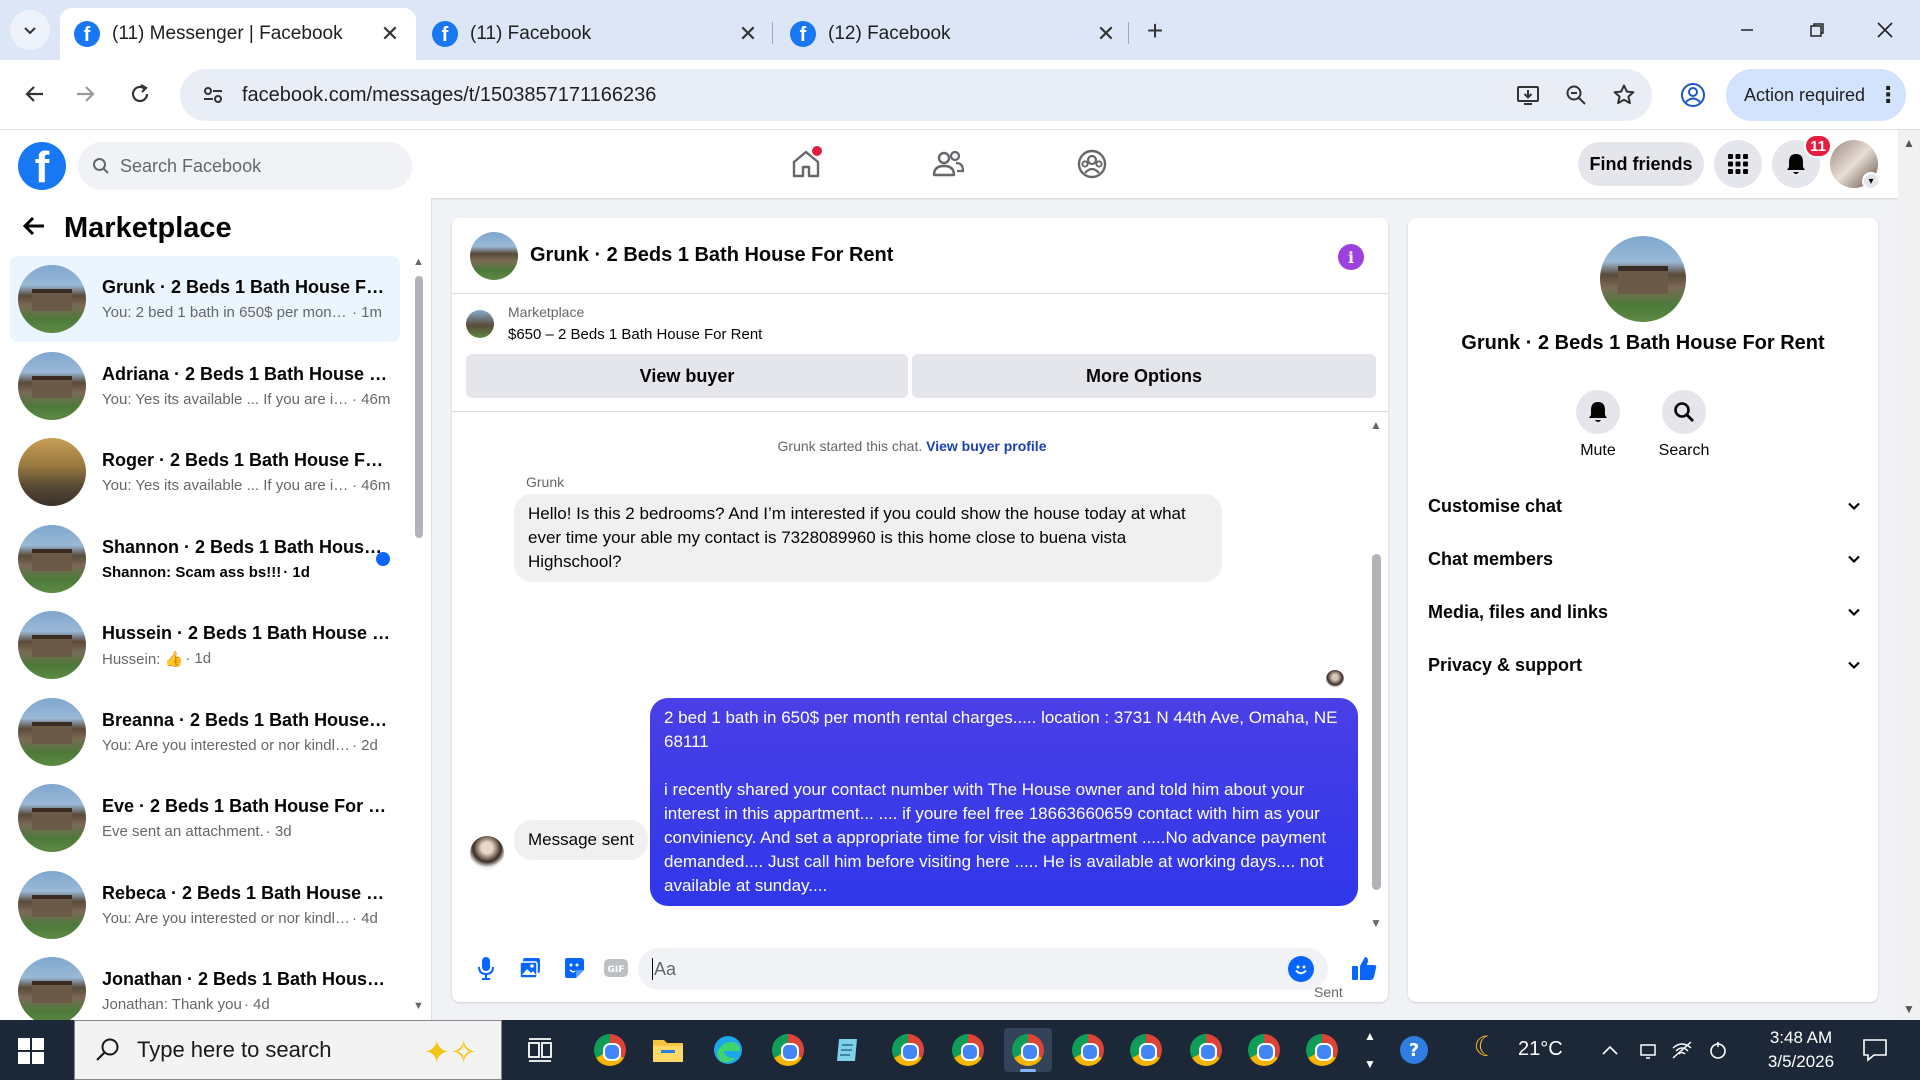 The width and height of the screenshot is (1920, 1080). I want to click on taskbar-chrome-window-active, so click(1028, 1050).